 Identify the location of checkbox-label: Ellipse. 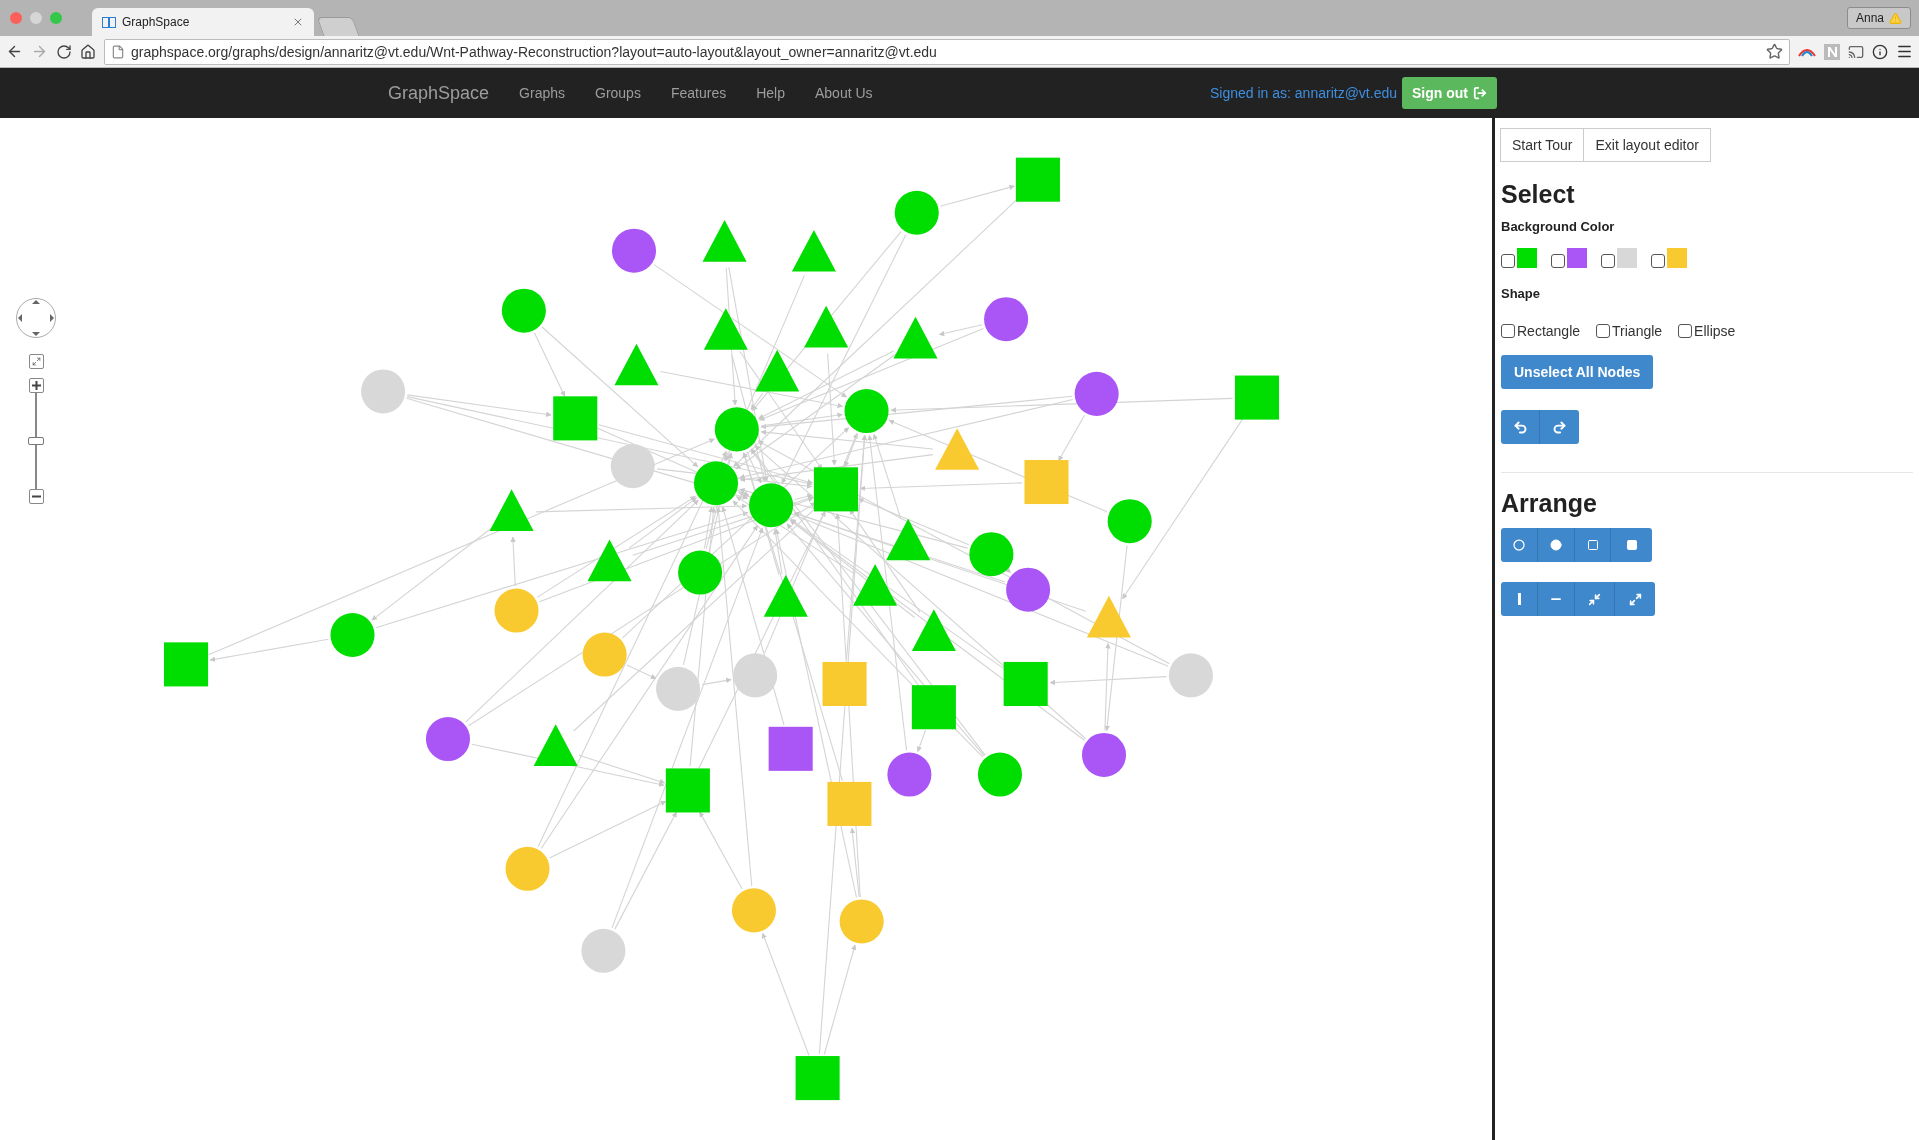
(1715, 331).